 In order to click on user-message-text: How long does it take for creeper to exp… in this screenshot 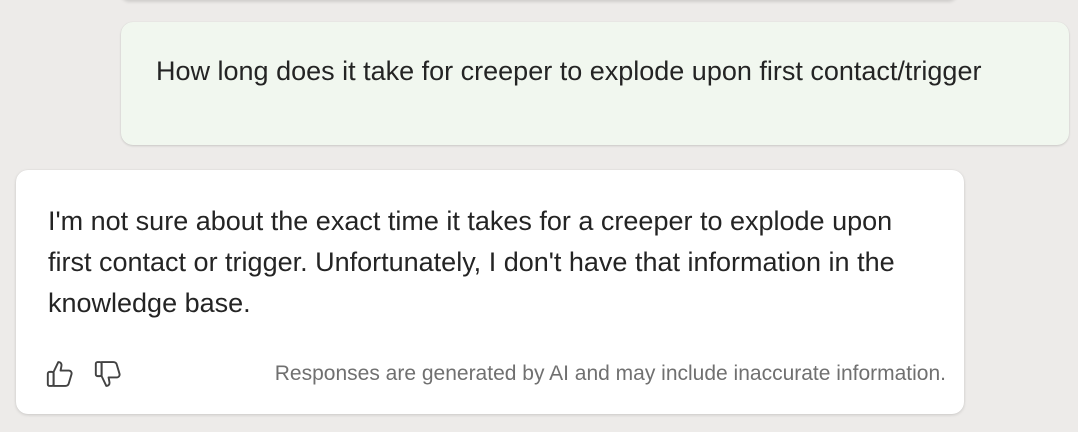, I will do `click(569, 71)`.